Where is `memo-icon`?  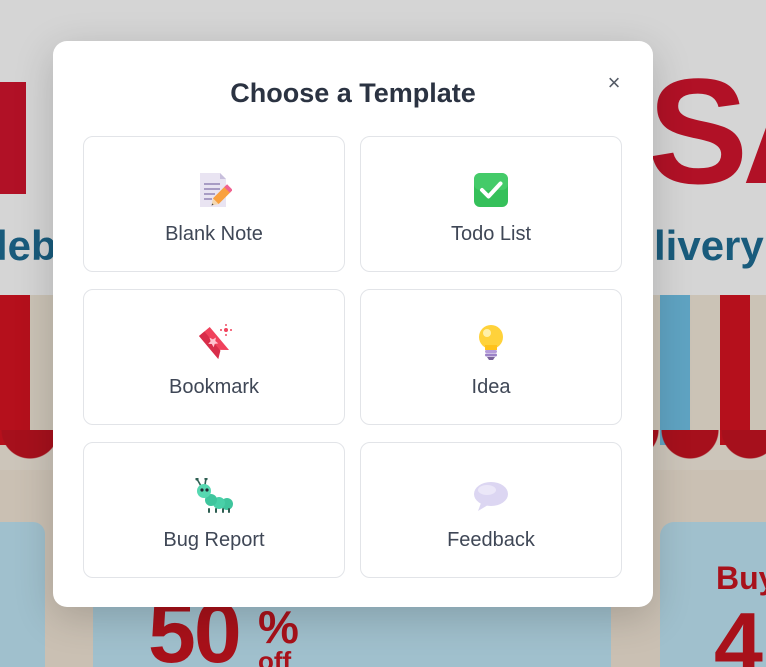 memo-icon is located at coordinates (214, 190).